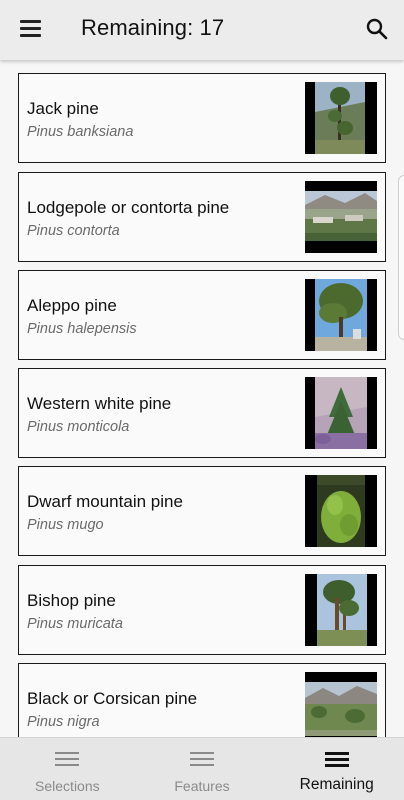 The height and width of the screenshot is (800, 404). Describe the element at coordinates (202, 610) in the screenshot. I see `species-card-bishop-pine: Bishop pine Pinus muricata` at that location.